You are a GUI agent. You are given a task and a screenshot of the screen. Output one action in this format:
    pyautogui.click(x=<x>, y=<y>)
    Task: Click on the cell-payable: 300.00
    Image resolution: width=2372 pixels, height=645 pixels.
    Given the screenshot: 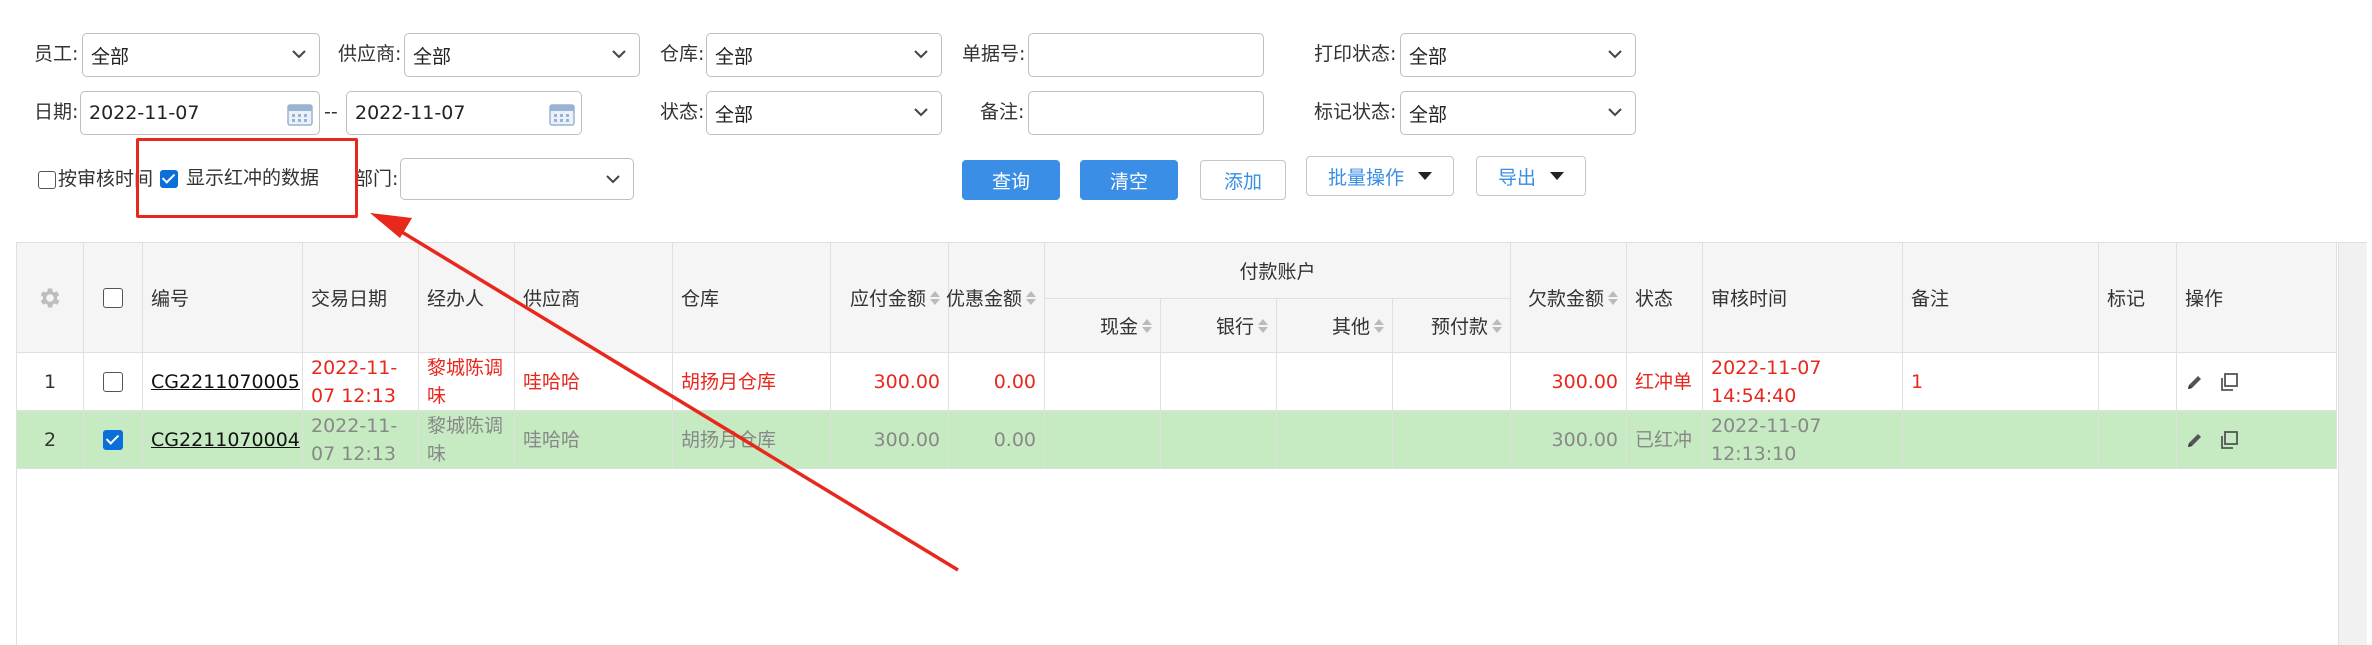 What is the action you would take?
    pyautogui.click(x=890, y=382)
    